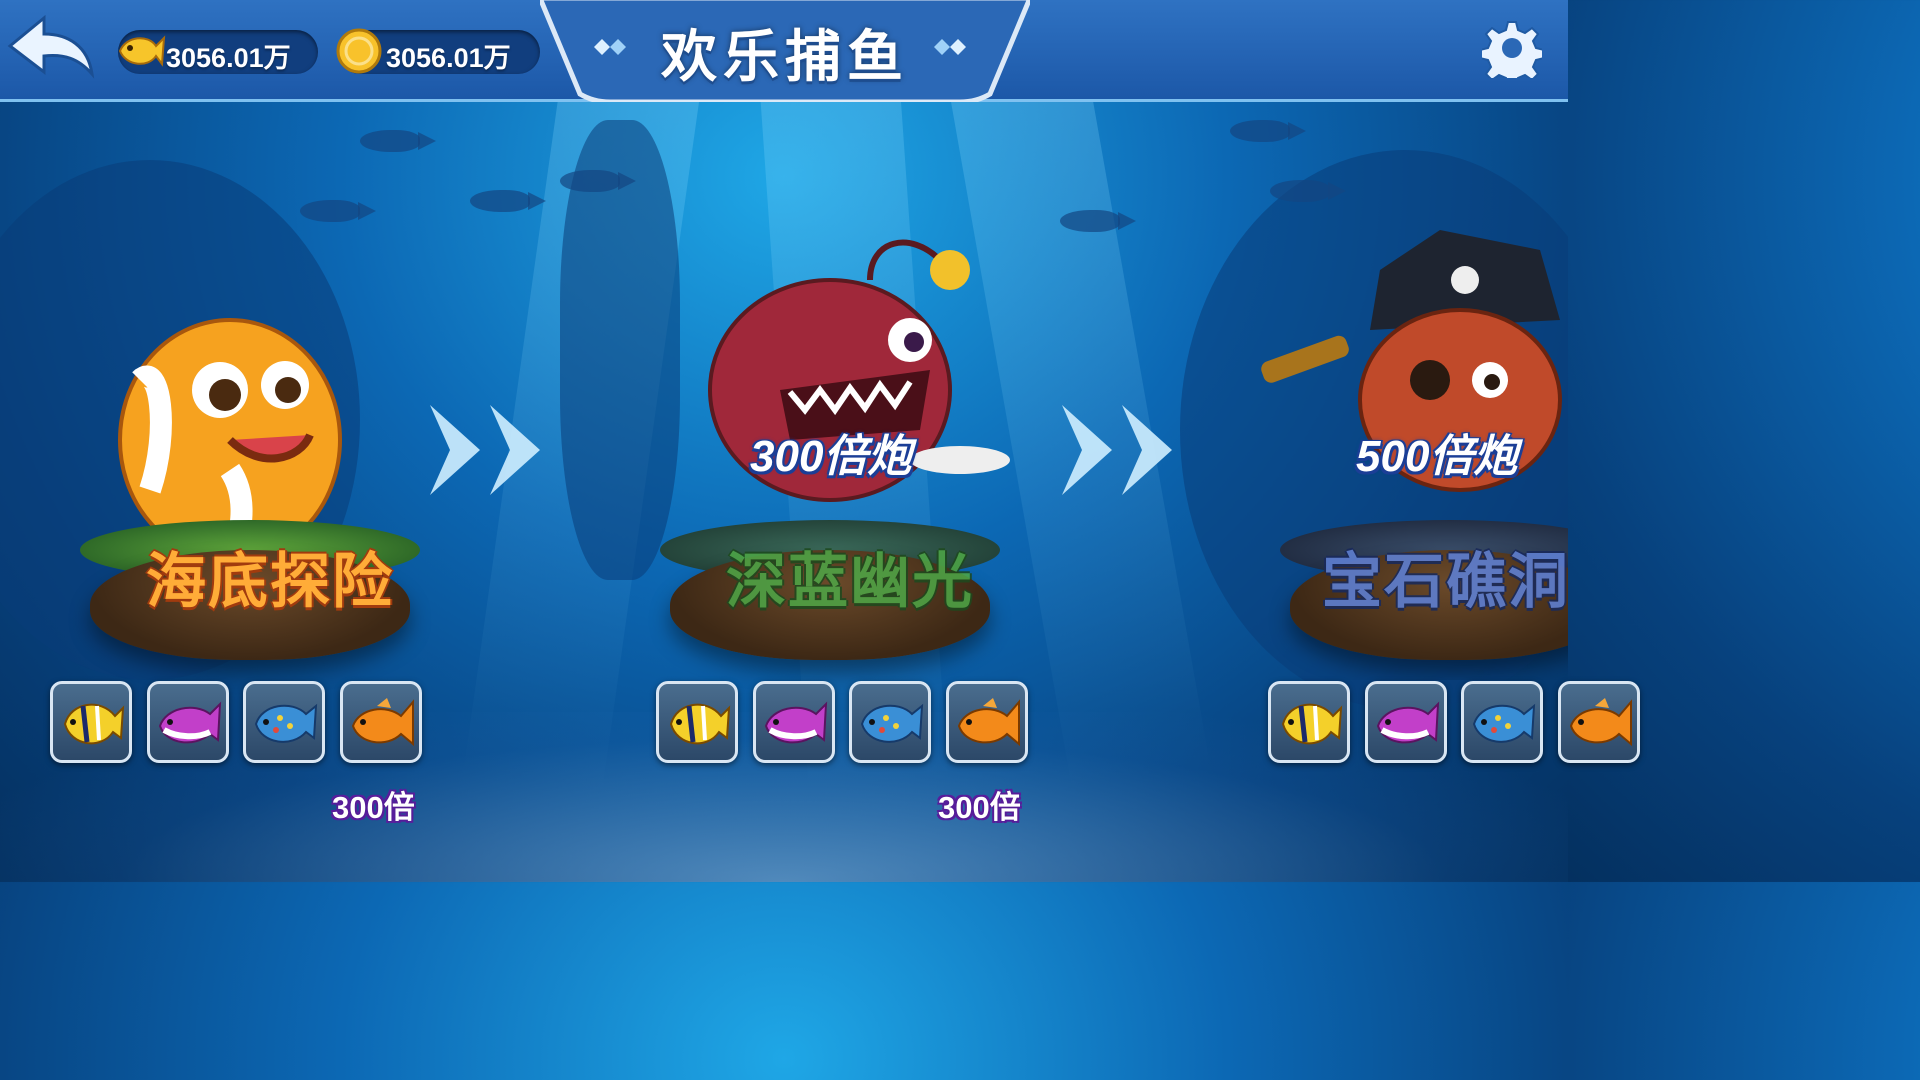 The width and height of the screenshot is (1920, 1080). I want to click on back-button, so click(51, 47).